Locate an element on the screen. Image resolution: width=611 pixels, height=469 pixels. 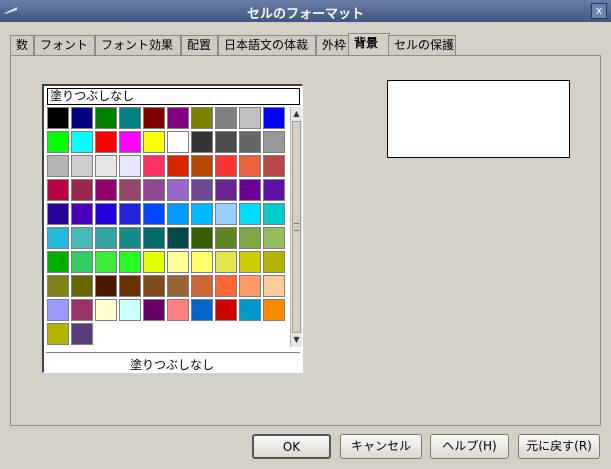
tab-font-effects: フォント効果 is located at coordinates (138, 45).